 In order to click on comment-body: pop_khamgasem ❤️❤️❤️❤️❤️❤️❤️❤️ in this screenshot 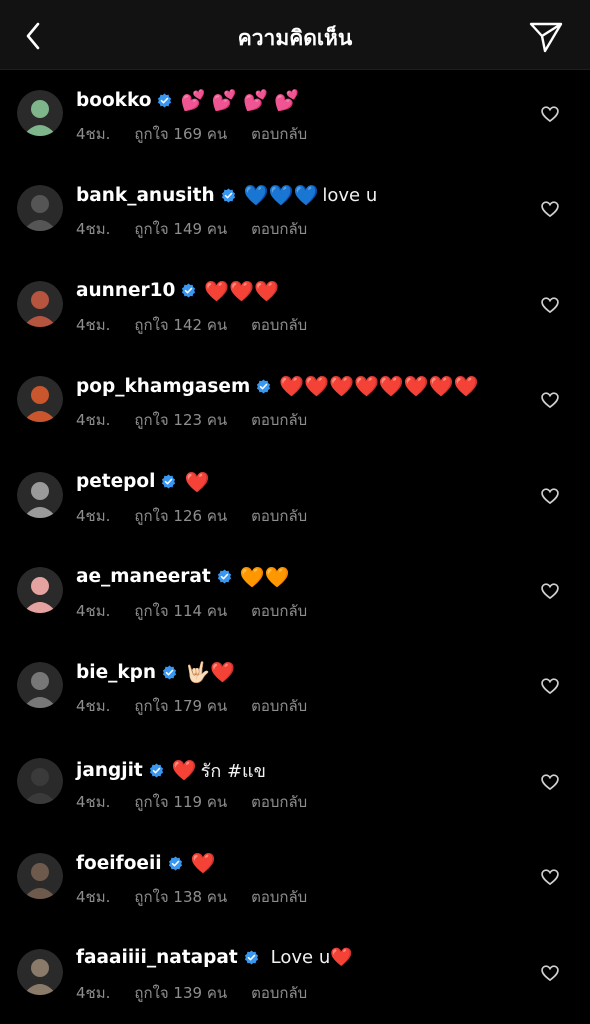, I will do `click(293, 386)`.